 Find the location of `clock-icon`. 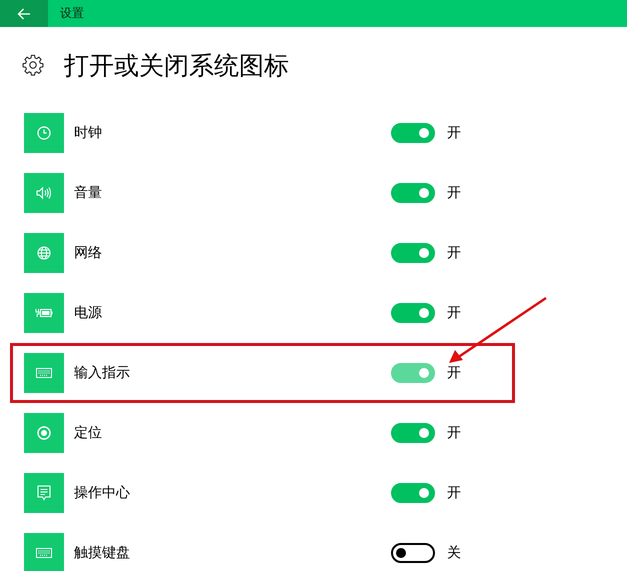

clock-icon is located at coordinates (44, 133).